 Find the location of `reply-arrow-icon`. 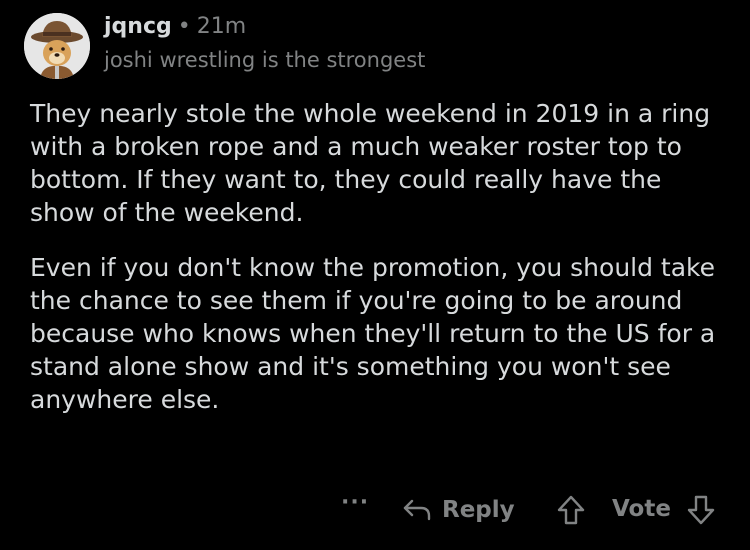

reply-arrow-icon is located at coordinates (417, 510).